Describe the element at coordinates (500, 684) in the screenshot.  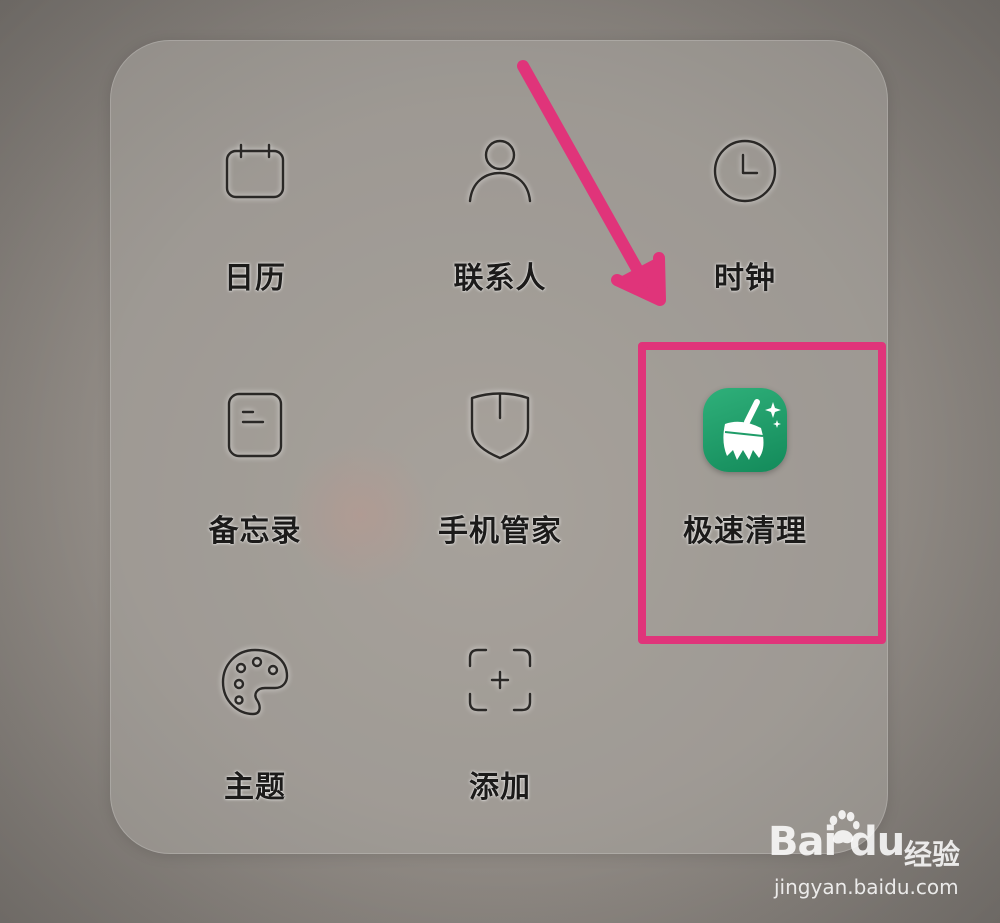
I see `add-frame-icon` at that location.